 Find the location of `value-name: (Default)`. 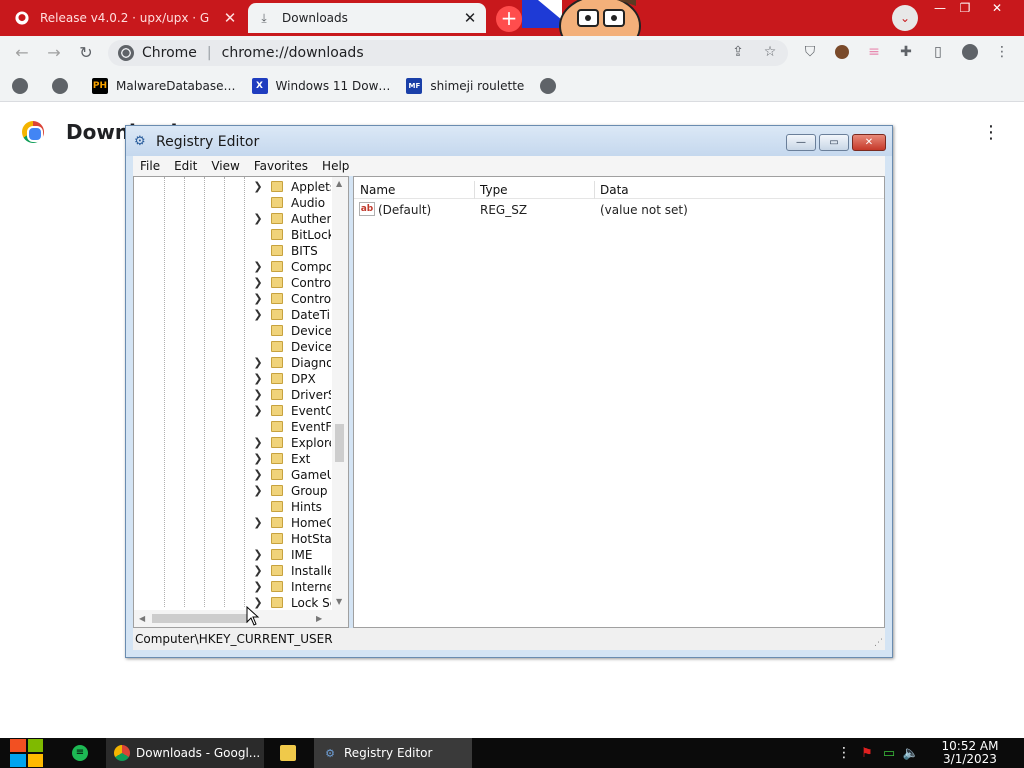

value-name: (Default) is located at coordinates (404, 210).